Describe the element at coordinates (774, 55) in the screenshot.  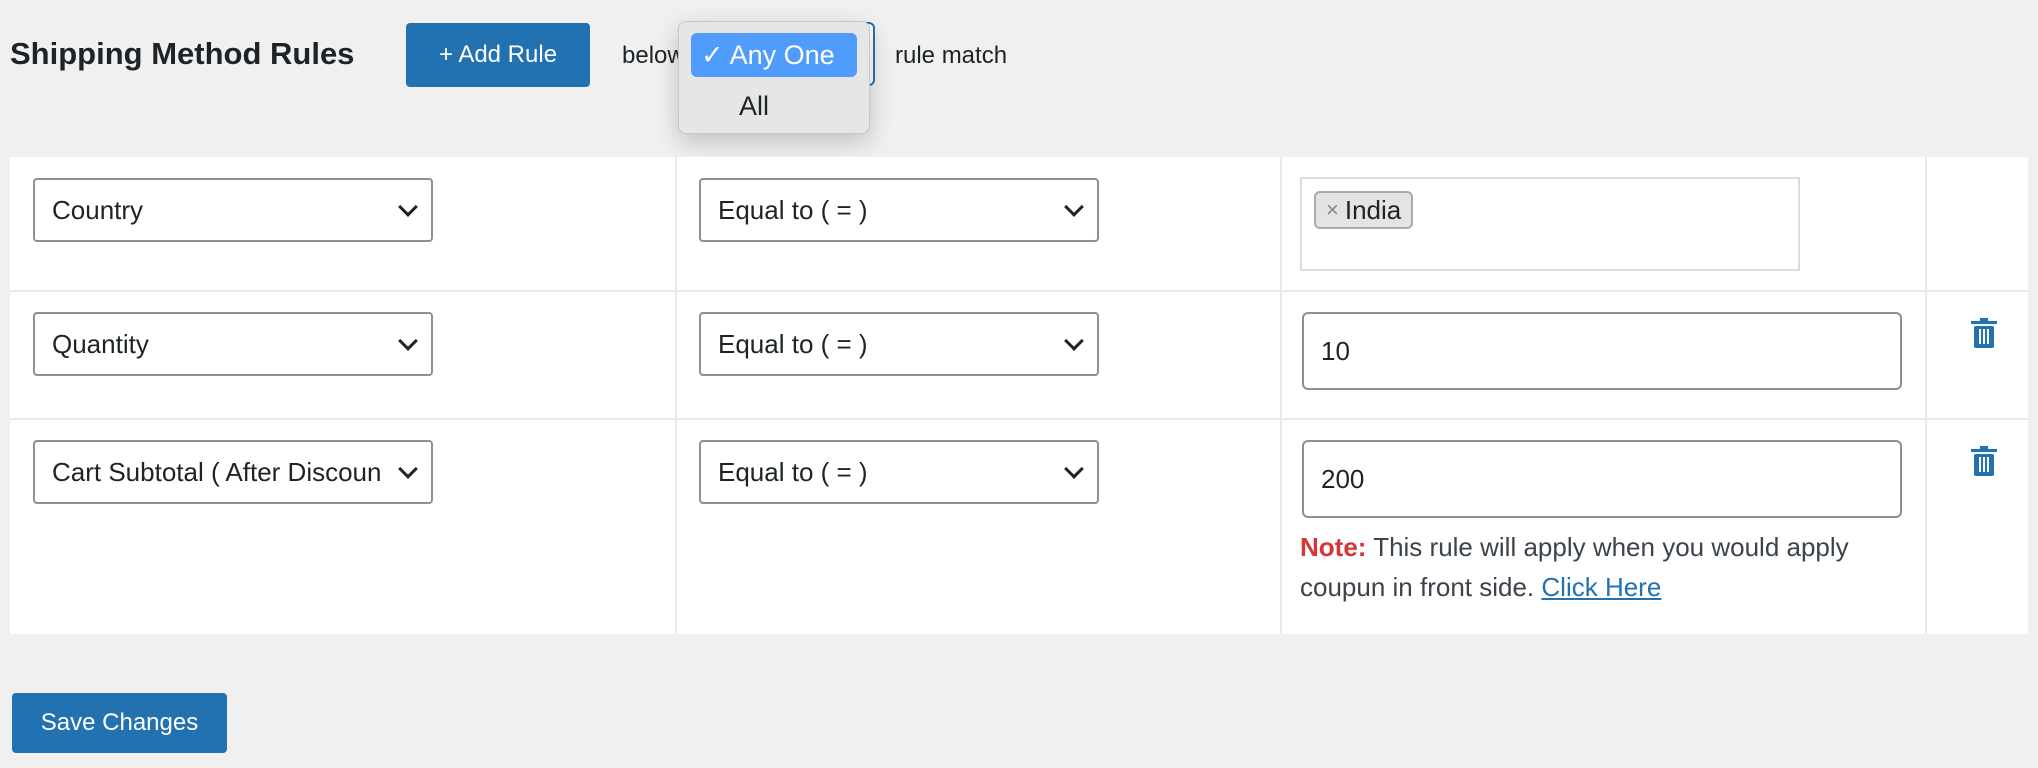
I see `option-any-one: ✓ Any One` at that location.